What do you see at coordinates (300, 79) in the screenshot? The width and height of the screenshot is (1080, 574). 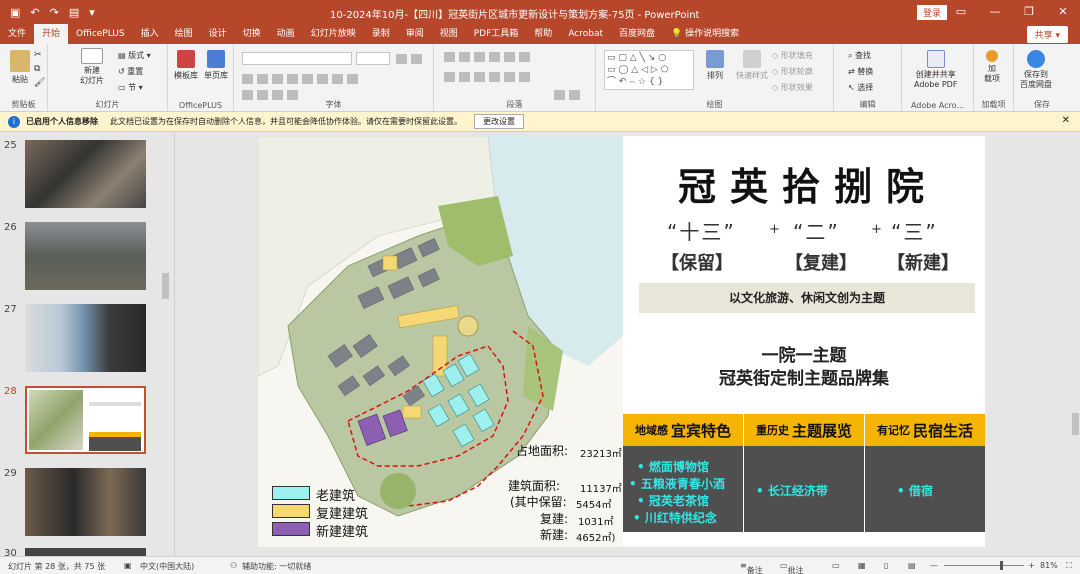 I see `font-style-buttons` at bounding box center [300, 79].